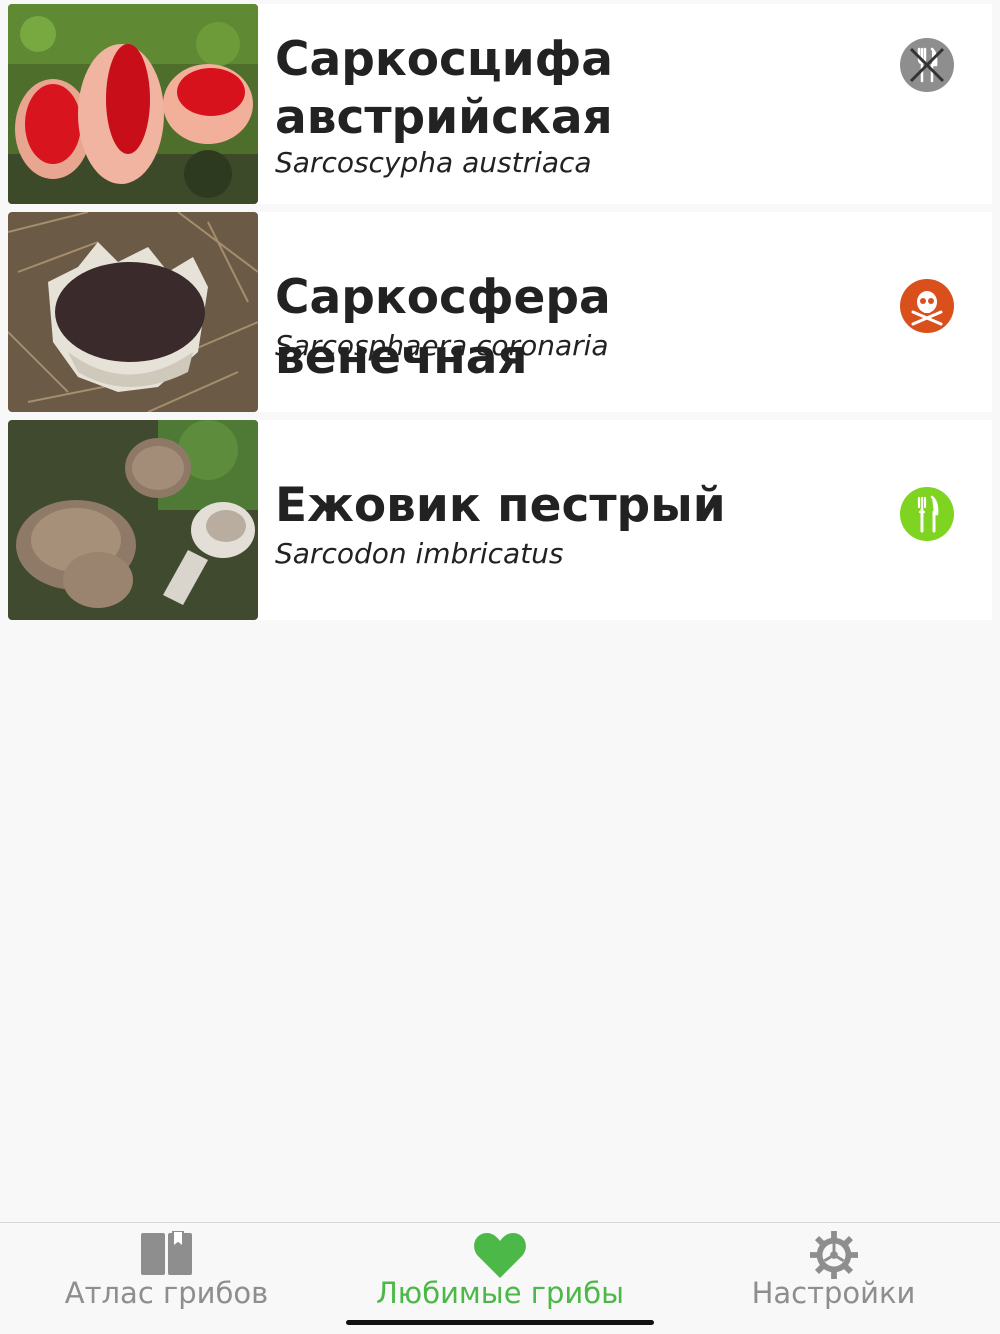 The image size is (1000, 1334). What do you see at coordinates (927, 65) in the screenshot?
I see `inedible-icon` at bounding box center [927, 65].